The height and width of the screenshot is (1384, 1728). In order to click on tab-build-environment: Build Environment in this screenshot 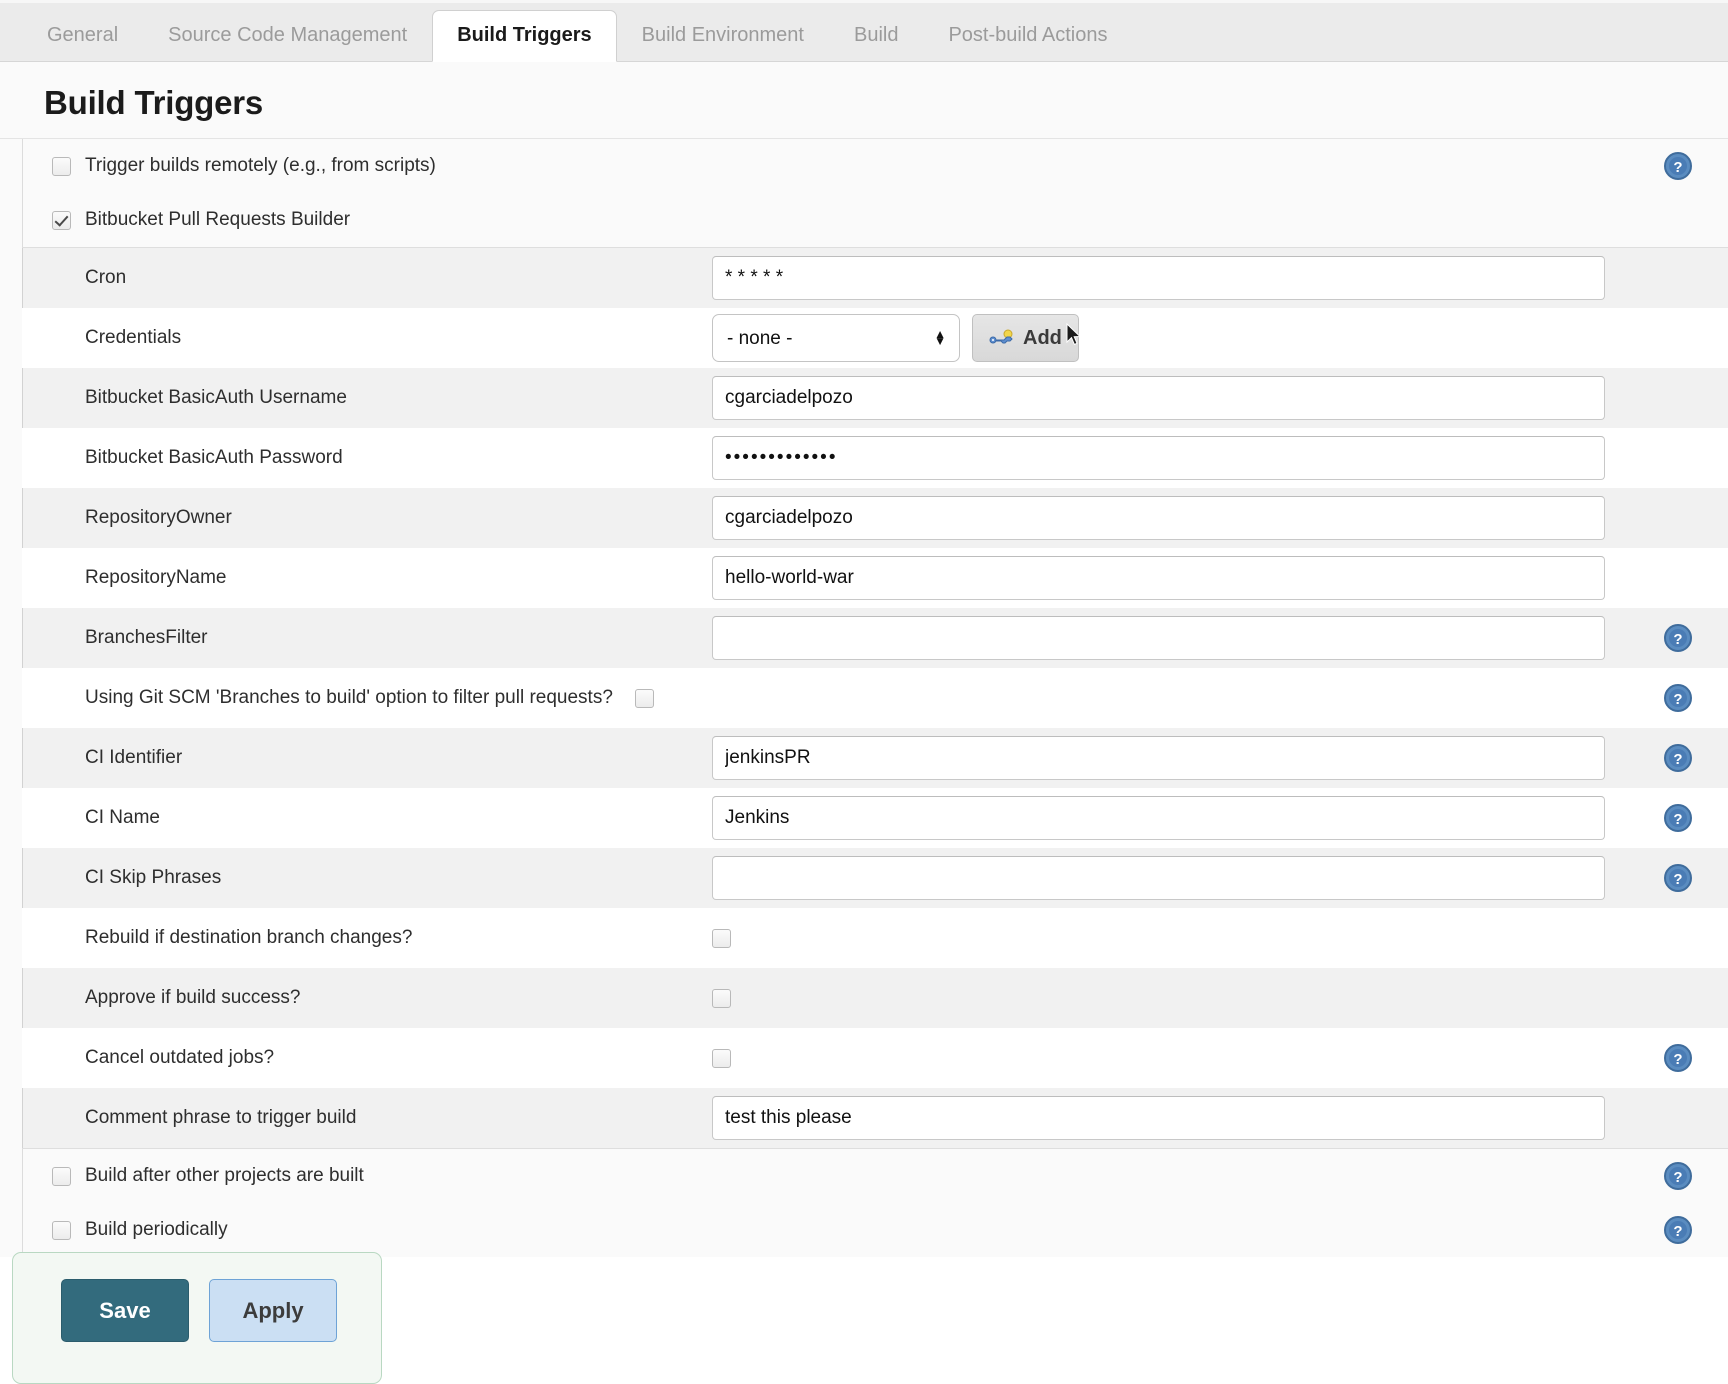, I will do `click(723, 35)`.